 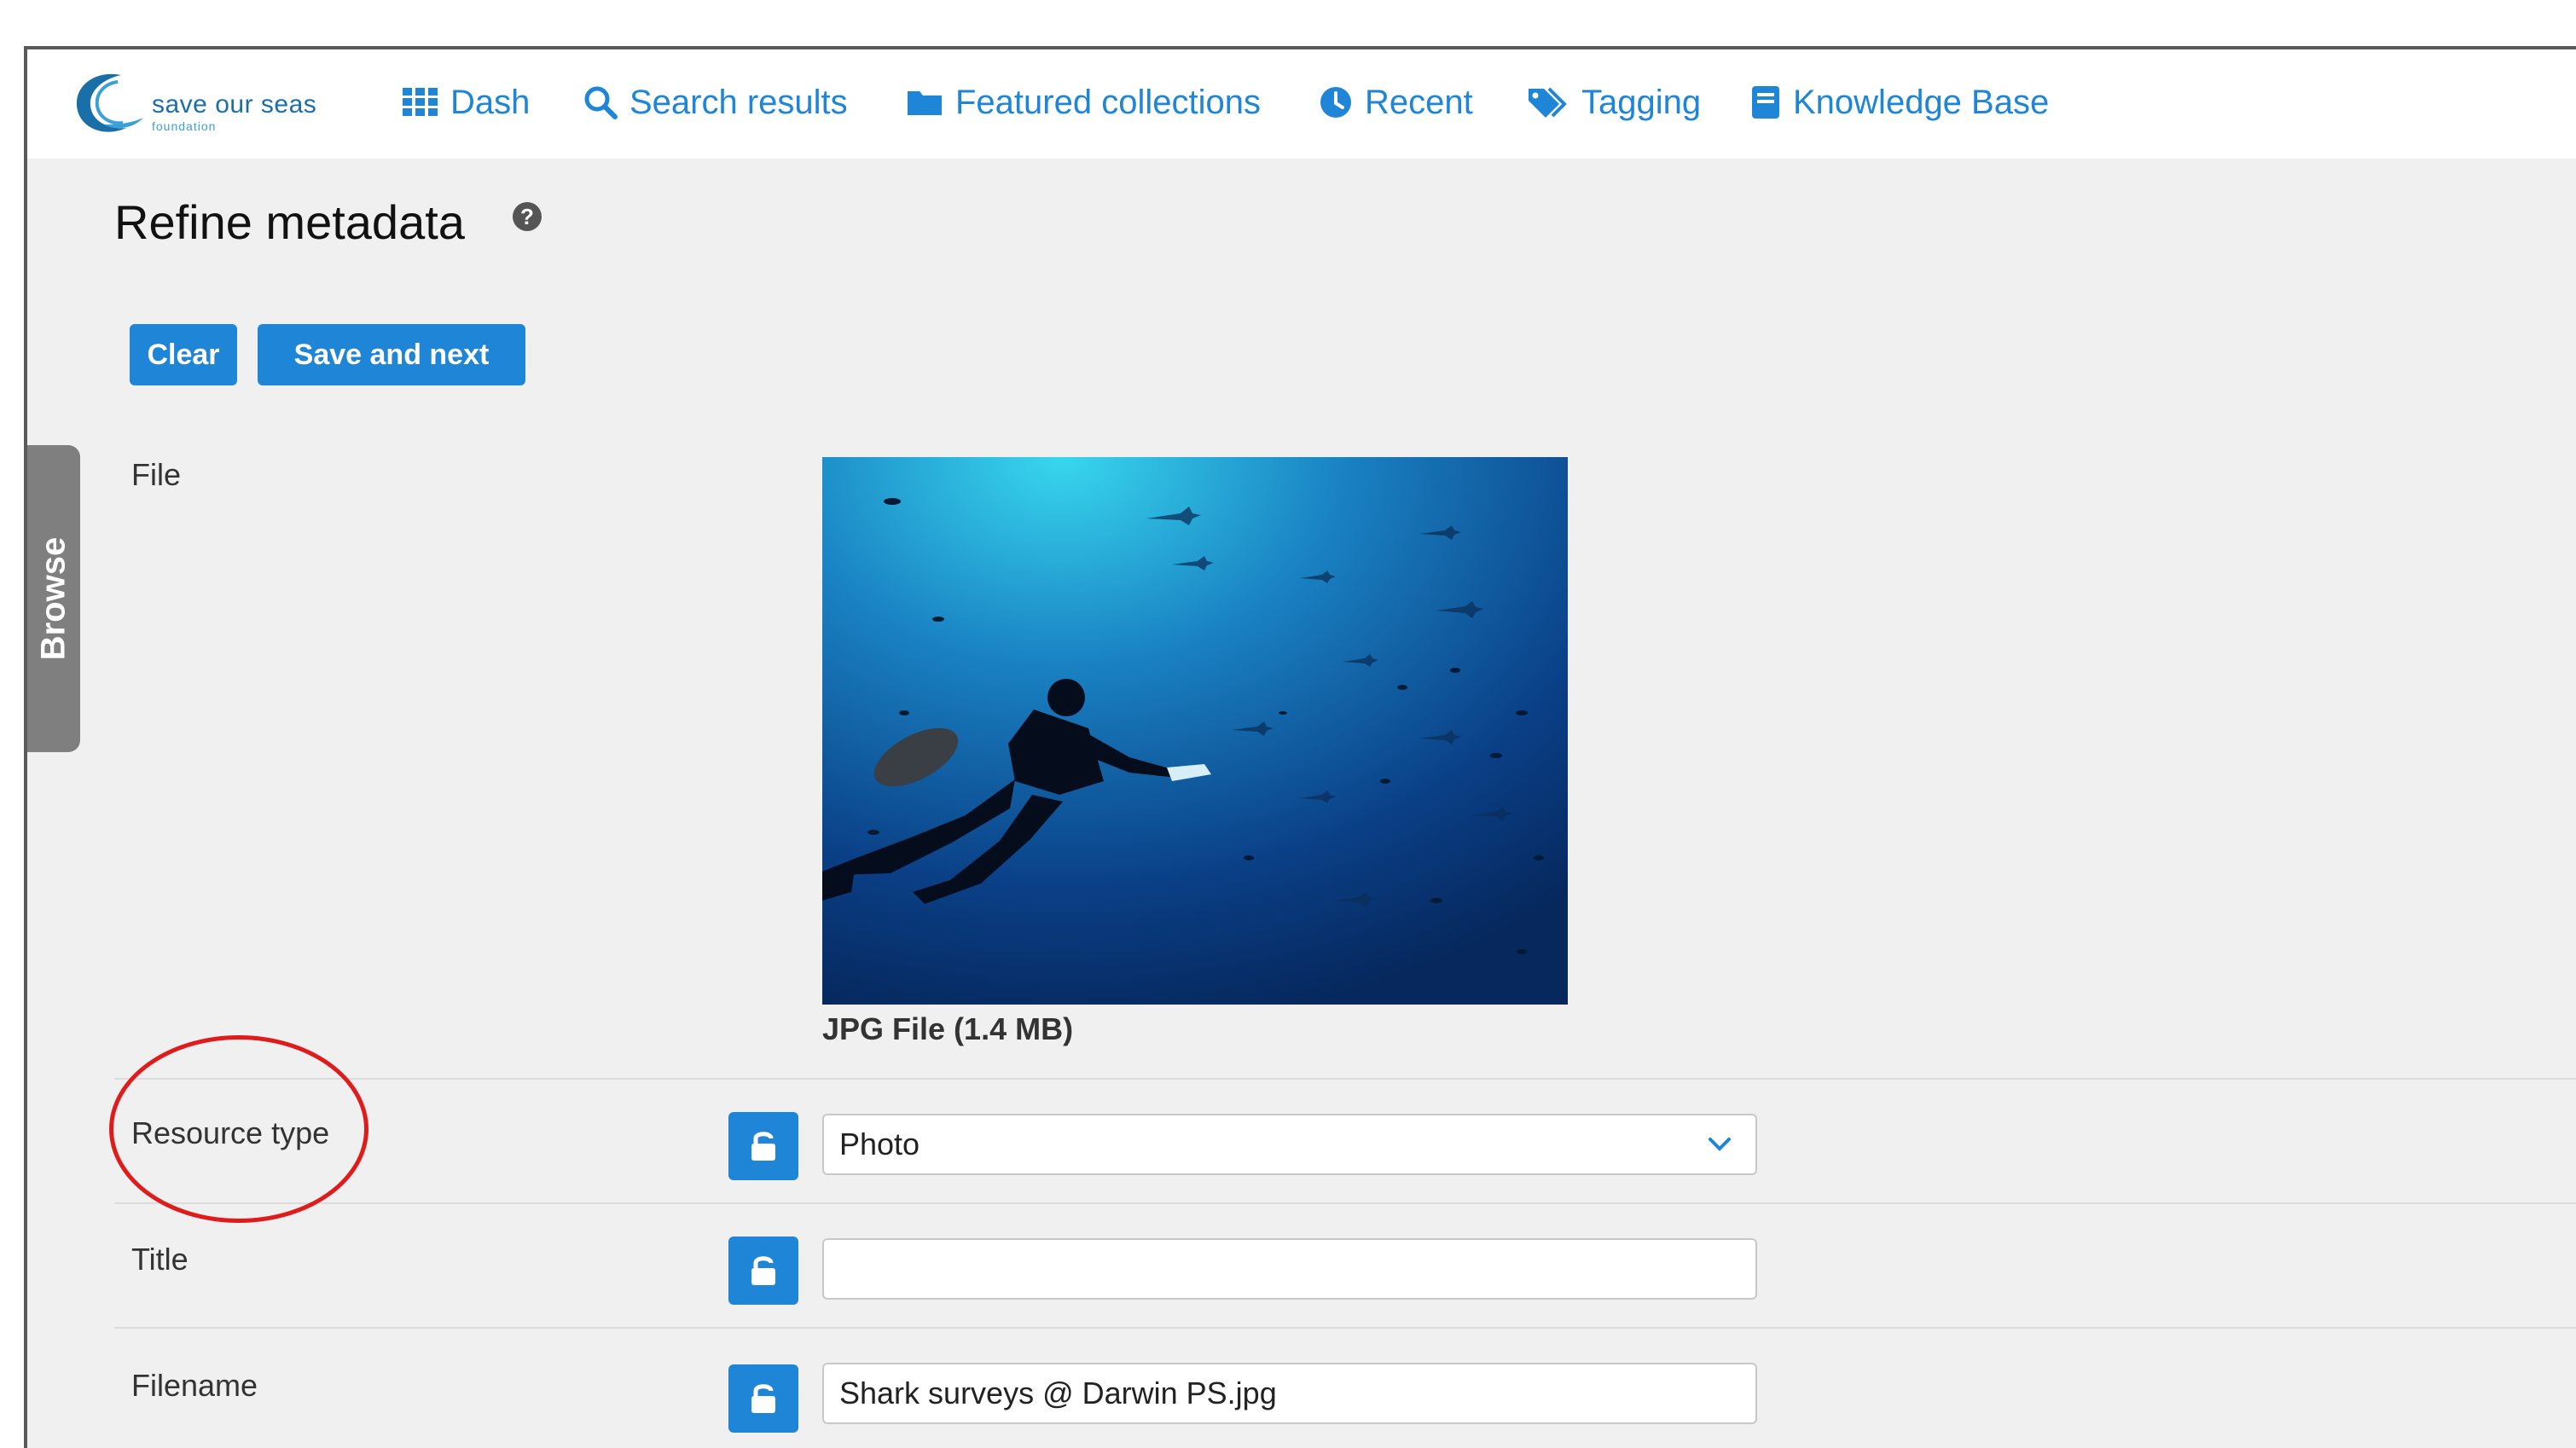 What do you see at coordinates (490, 102) in the screenshot?
I see `nav-dash-label: Dash` at bounding box center [490, 102].